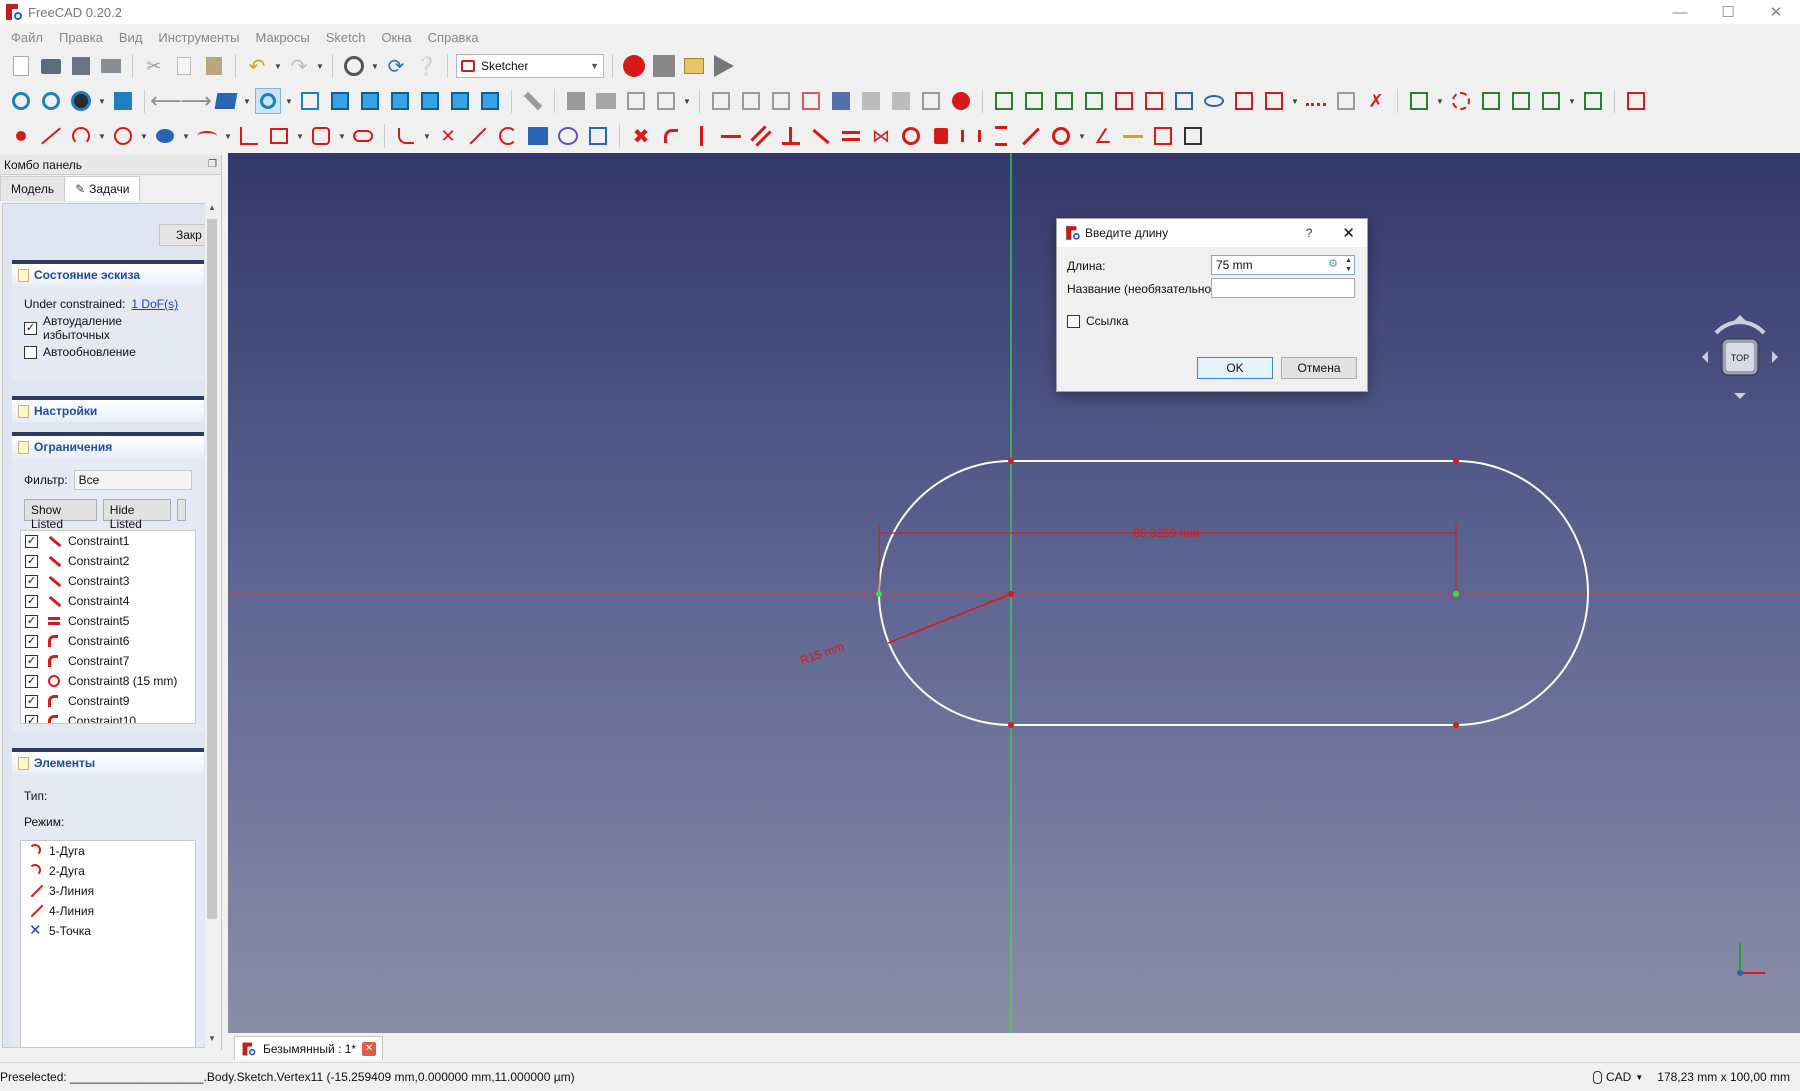 This screenshot has width=1800, height=1091. I want to click on constraint-item: ✓ Constraint4, so click(108, 601).